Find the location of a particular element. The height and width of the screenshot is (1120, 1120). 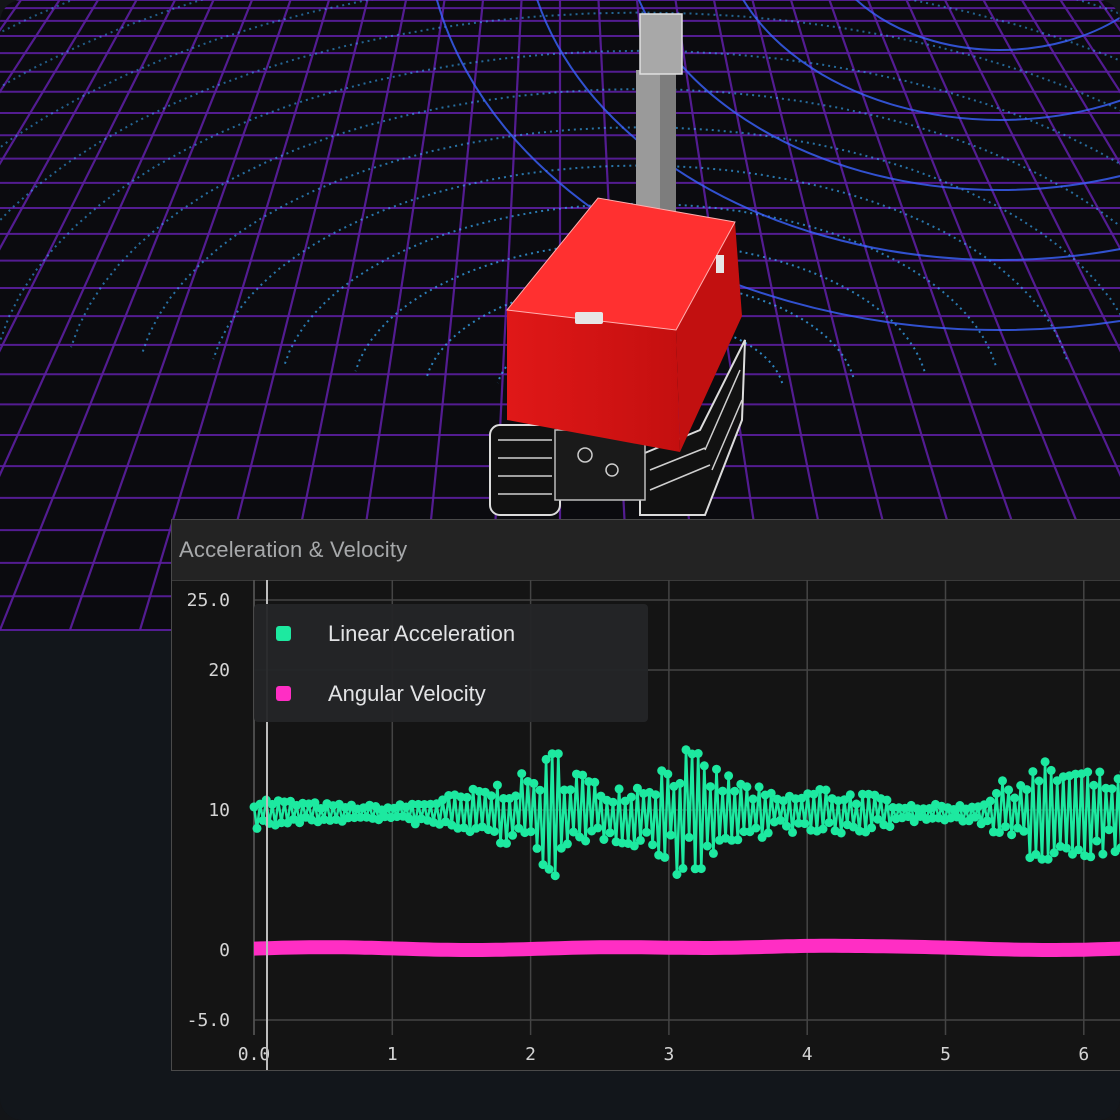

series-angular-velocity is located at coordinates (687, 947).